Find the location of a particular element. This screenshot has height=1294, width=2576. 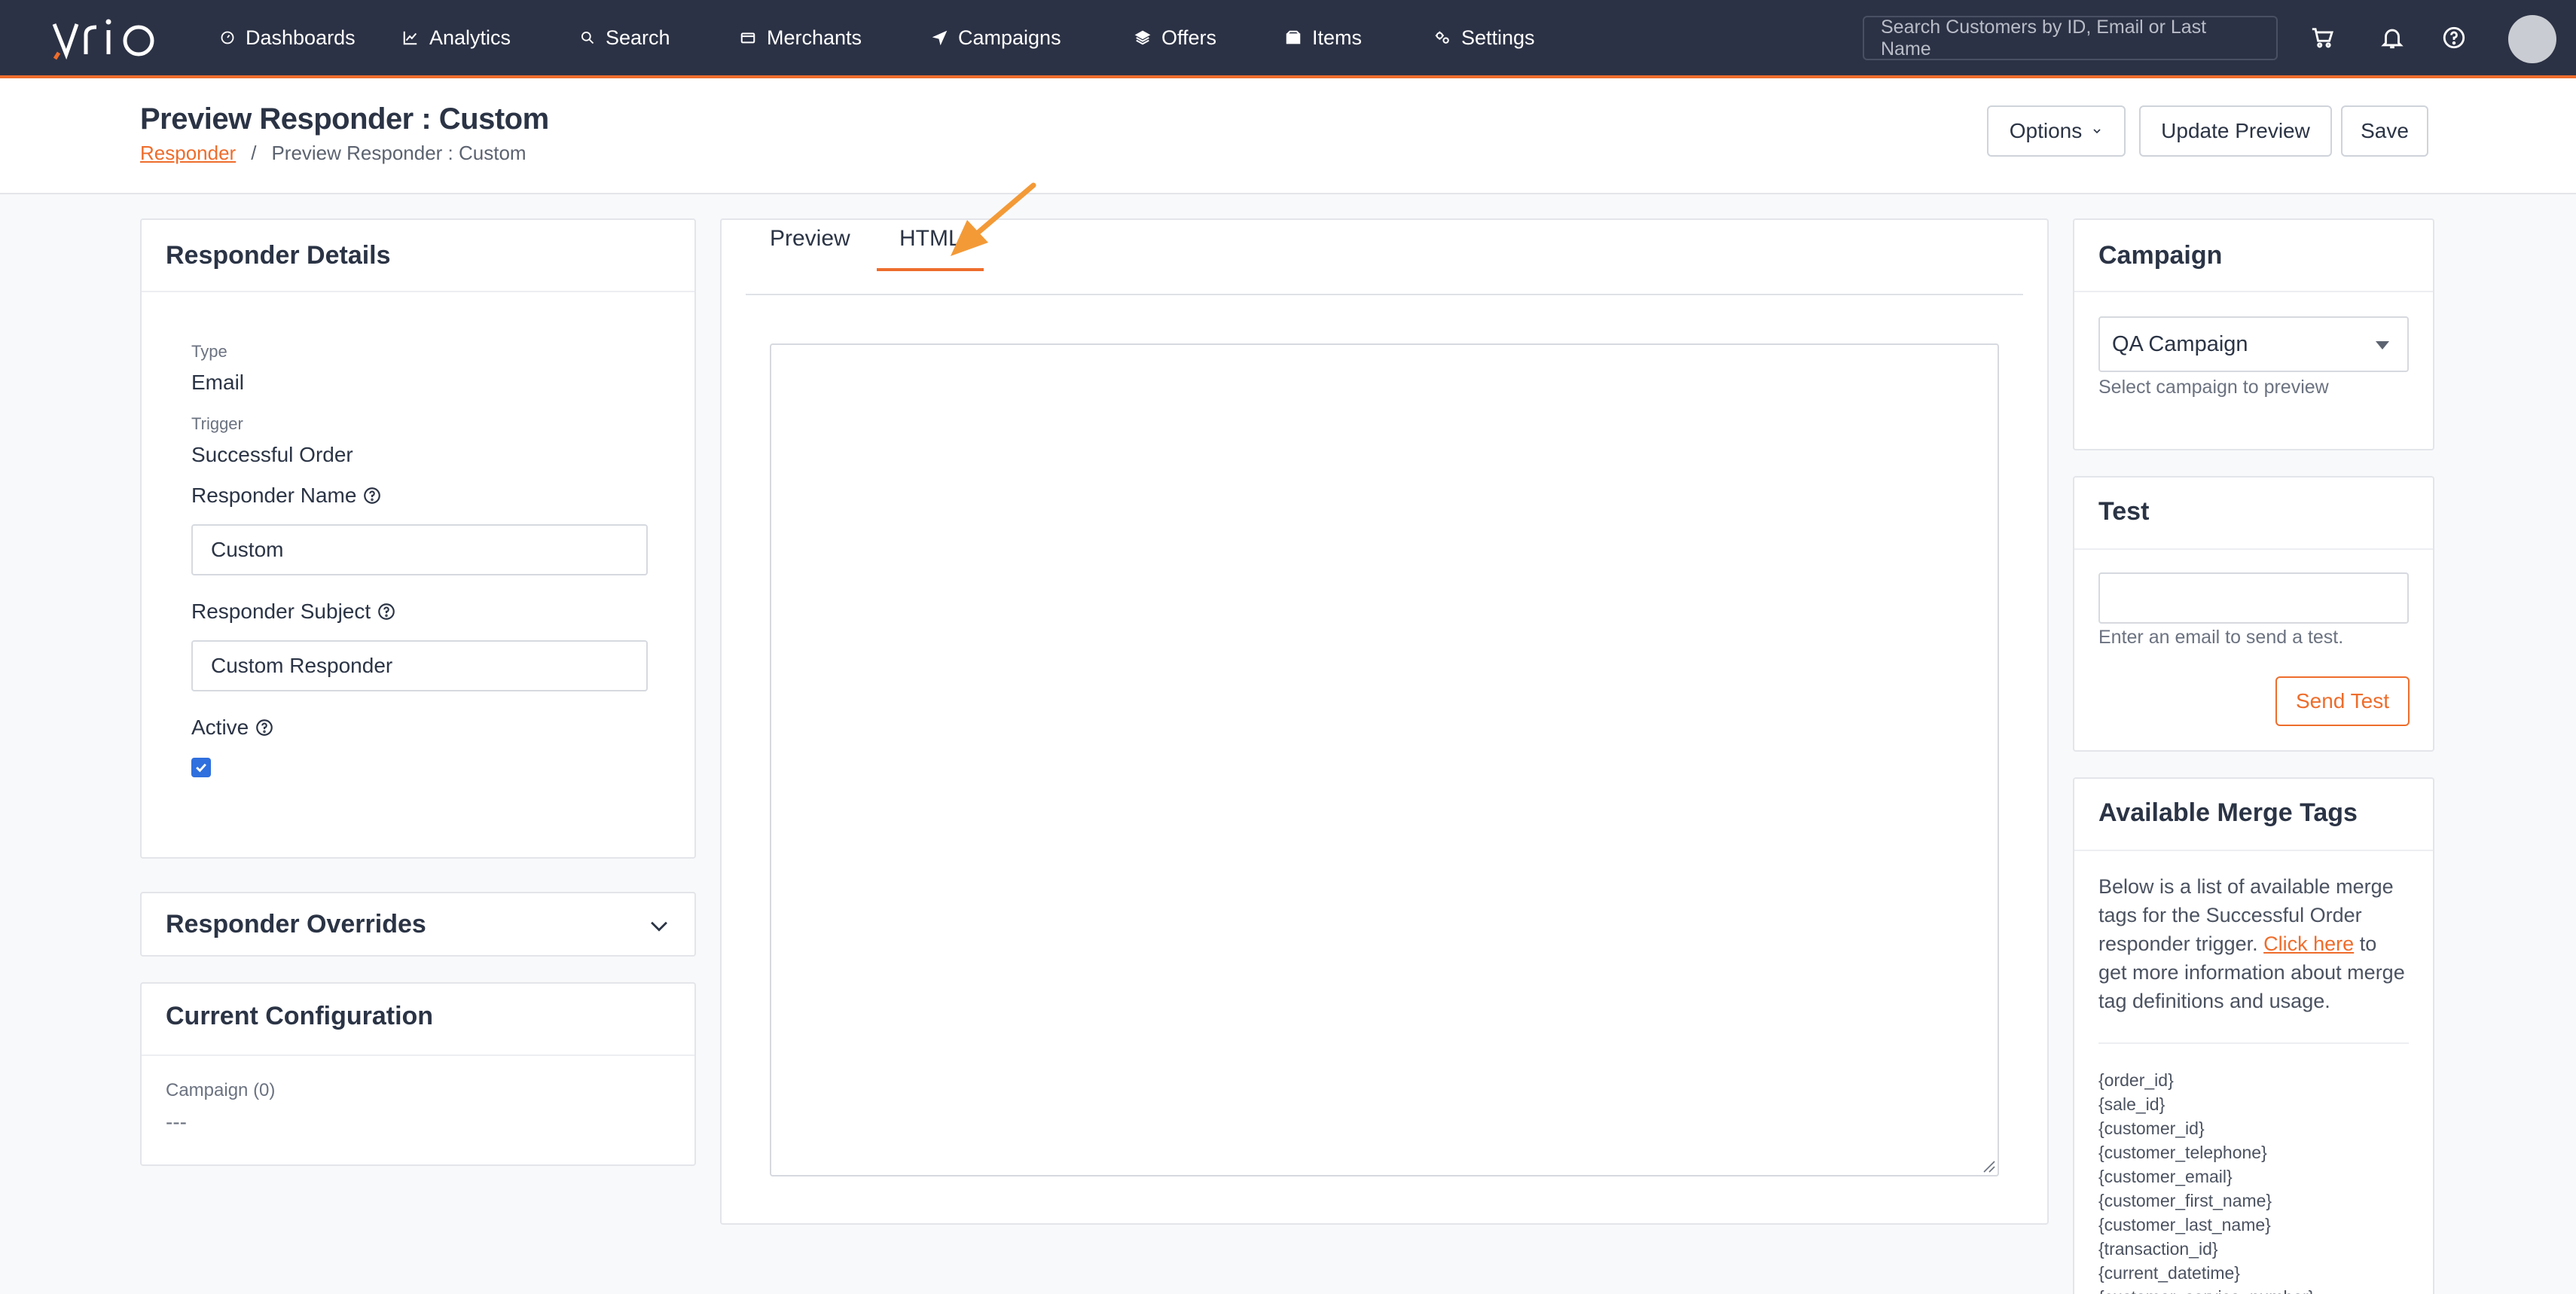

active-label: Active is located at coordinates (233, 728).